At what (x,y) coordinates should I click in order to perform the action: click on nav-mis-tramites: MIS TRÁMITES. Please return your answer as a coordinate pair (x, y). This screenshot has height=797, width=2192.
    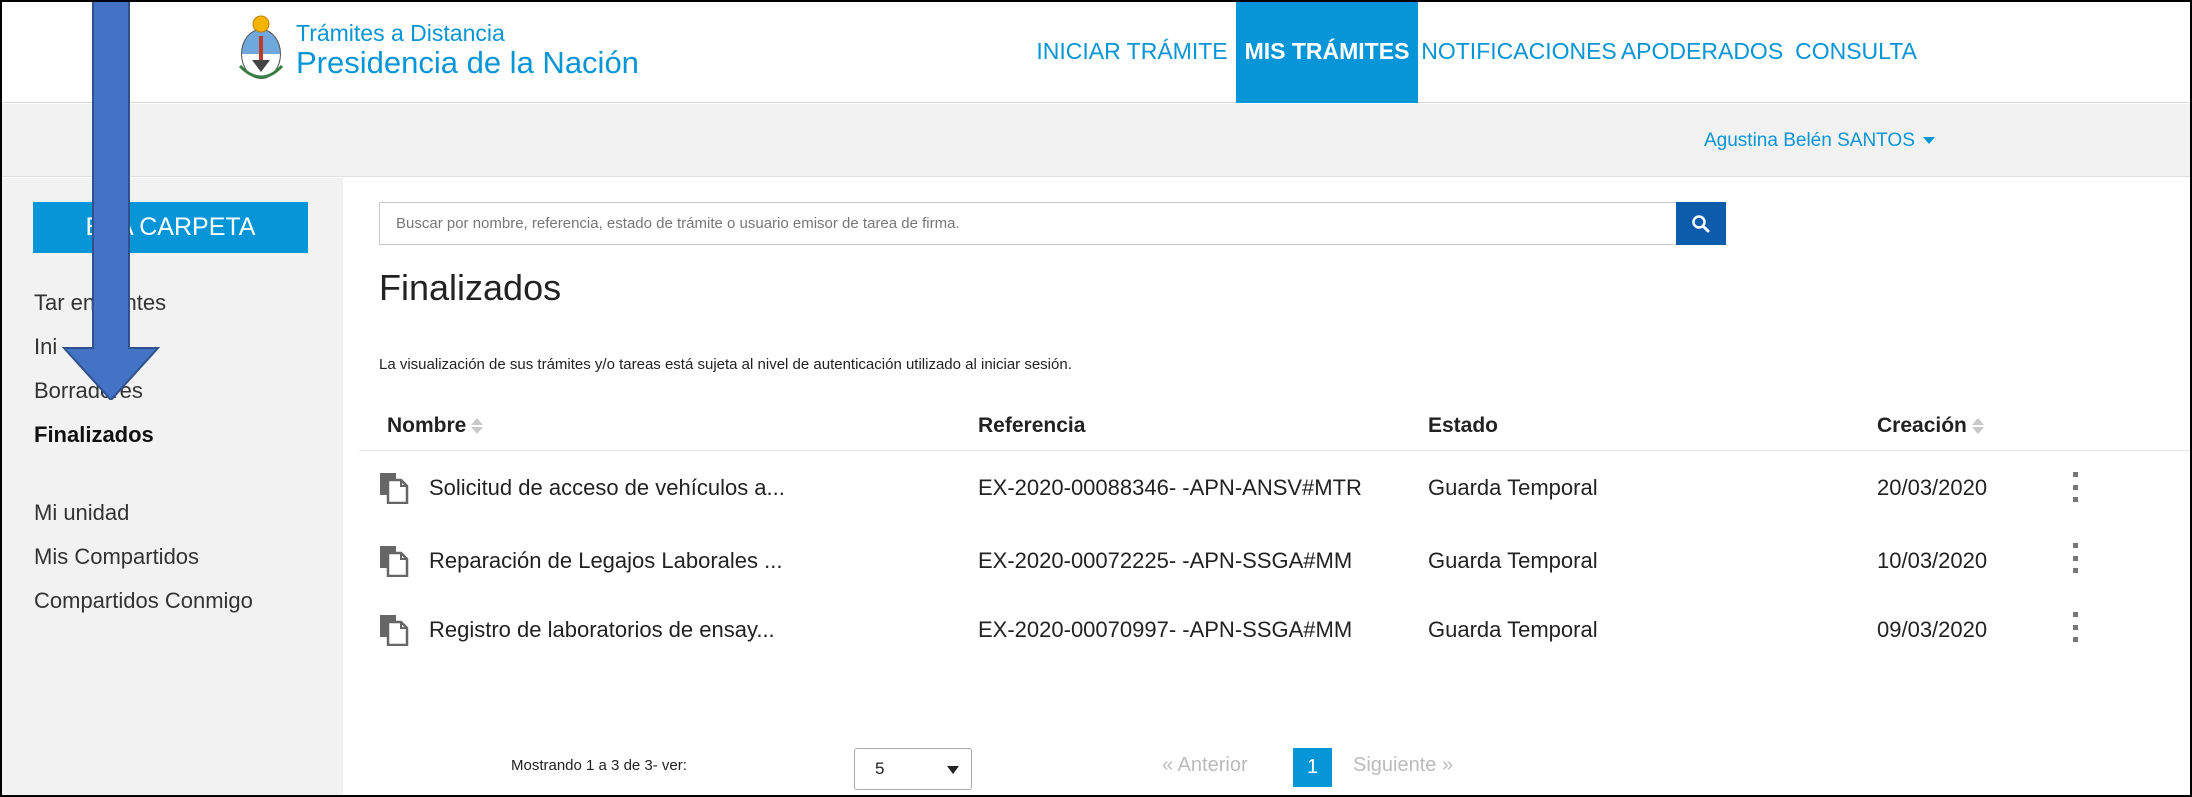
    Looking at the image, I should click on (1327, 51).